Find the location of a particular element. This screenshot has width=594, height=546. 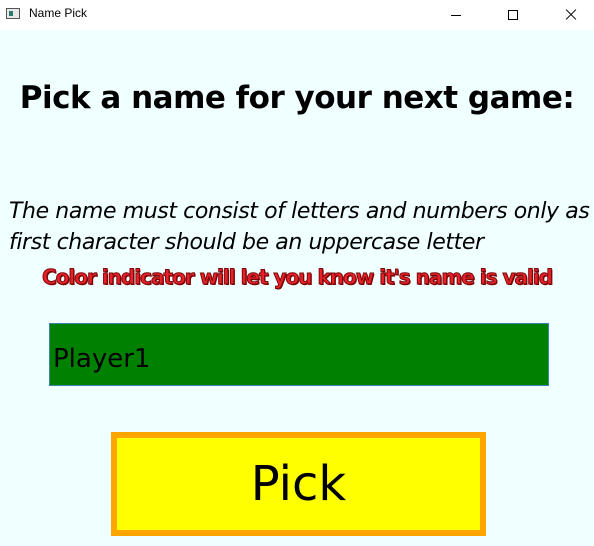

pick-button: Pick is located at coordinates (298, 484).